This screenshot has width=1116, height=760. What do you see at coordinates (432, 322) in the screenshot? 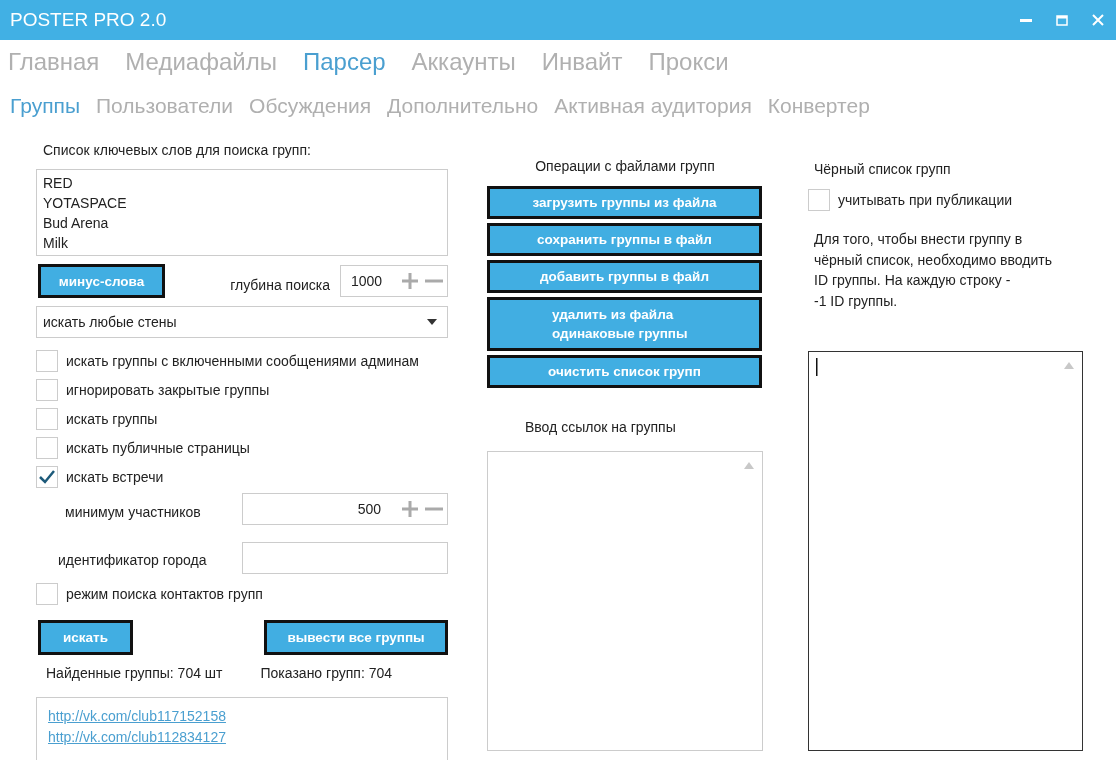
I see `dropdown-arrow-icon` at bounding box center [432, 322].